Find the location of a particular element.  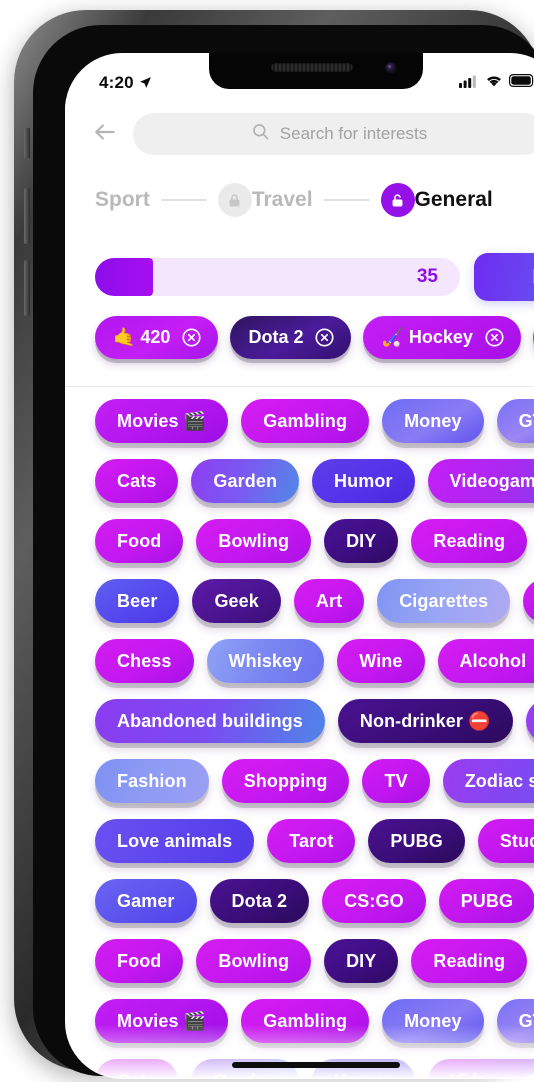

status-time: 4:20 is located at coordinates (116, 82).